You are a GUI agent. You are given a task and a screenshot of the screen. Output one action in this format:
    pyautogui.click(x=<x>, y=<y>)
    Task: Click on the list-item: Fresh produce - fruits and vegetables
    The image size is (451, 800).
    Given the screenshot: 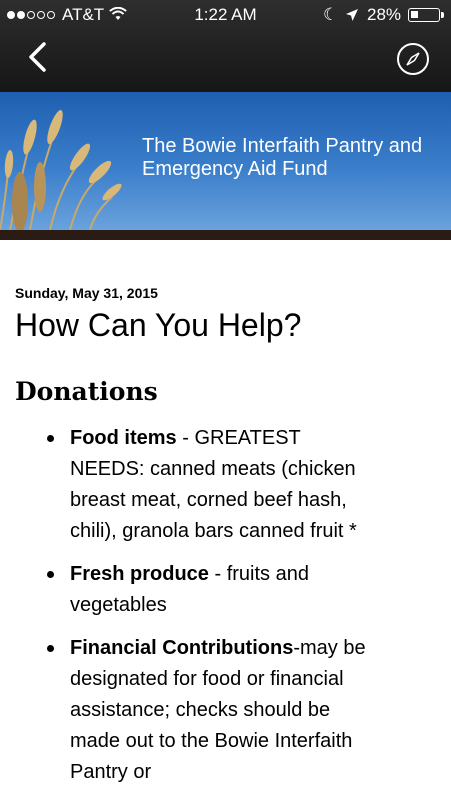 What is the action you would take?
    pyautogui.click(x=185, y=590)
    